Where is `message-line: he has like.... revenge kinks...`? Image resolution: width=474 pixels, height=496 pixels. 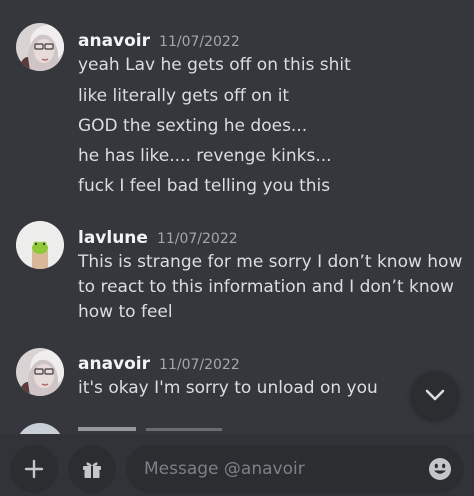 message-line: he has like.... revenge kinks... is located at coordinates (205, 156).